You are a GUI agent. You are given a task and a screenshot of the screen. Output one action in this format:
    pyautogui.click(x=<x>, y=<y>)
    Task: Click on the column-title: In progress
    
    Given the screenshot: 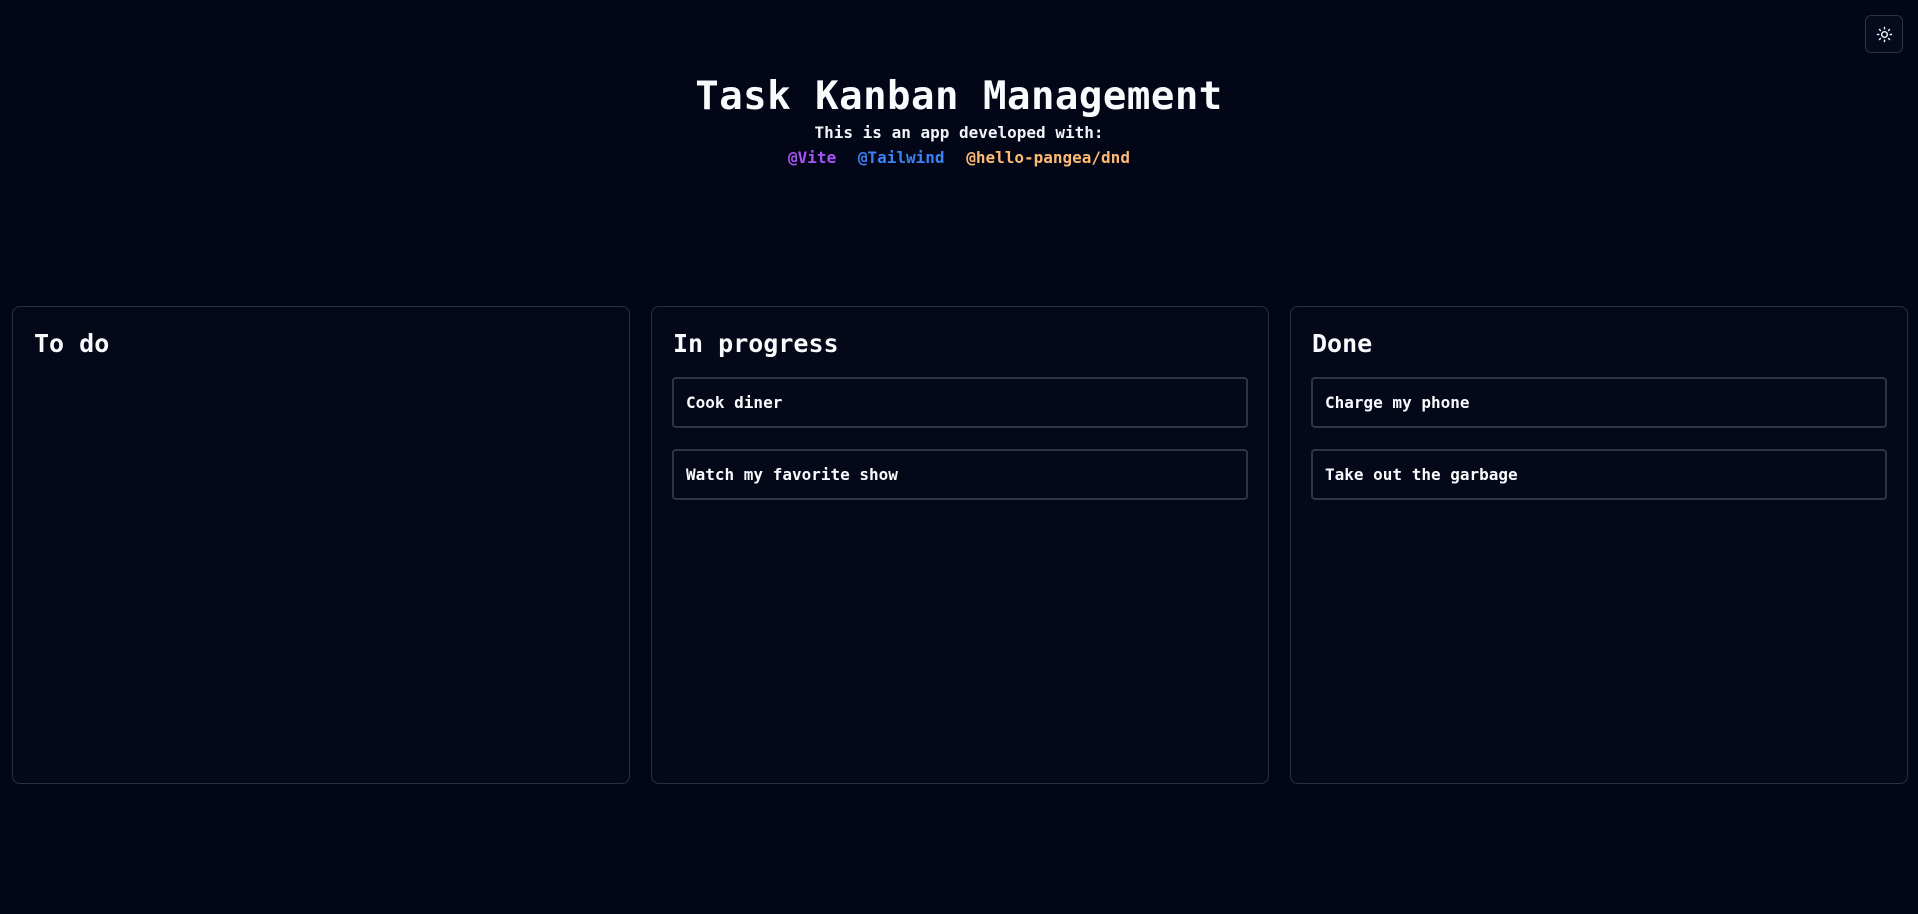 What is the action you would take?
    pyautogui.click(x=756, y=343)
    